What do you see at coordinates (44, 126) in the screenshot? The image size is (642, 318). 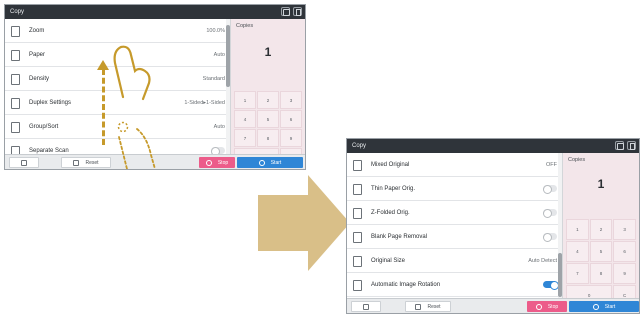 I see `setting-label: Group/Sort` at bounding box center [44, 126].